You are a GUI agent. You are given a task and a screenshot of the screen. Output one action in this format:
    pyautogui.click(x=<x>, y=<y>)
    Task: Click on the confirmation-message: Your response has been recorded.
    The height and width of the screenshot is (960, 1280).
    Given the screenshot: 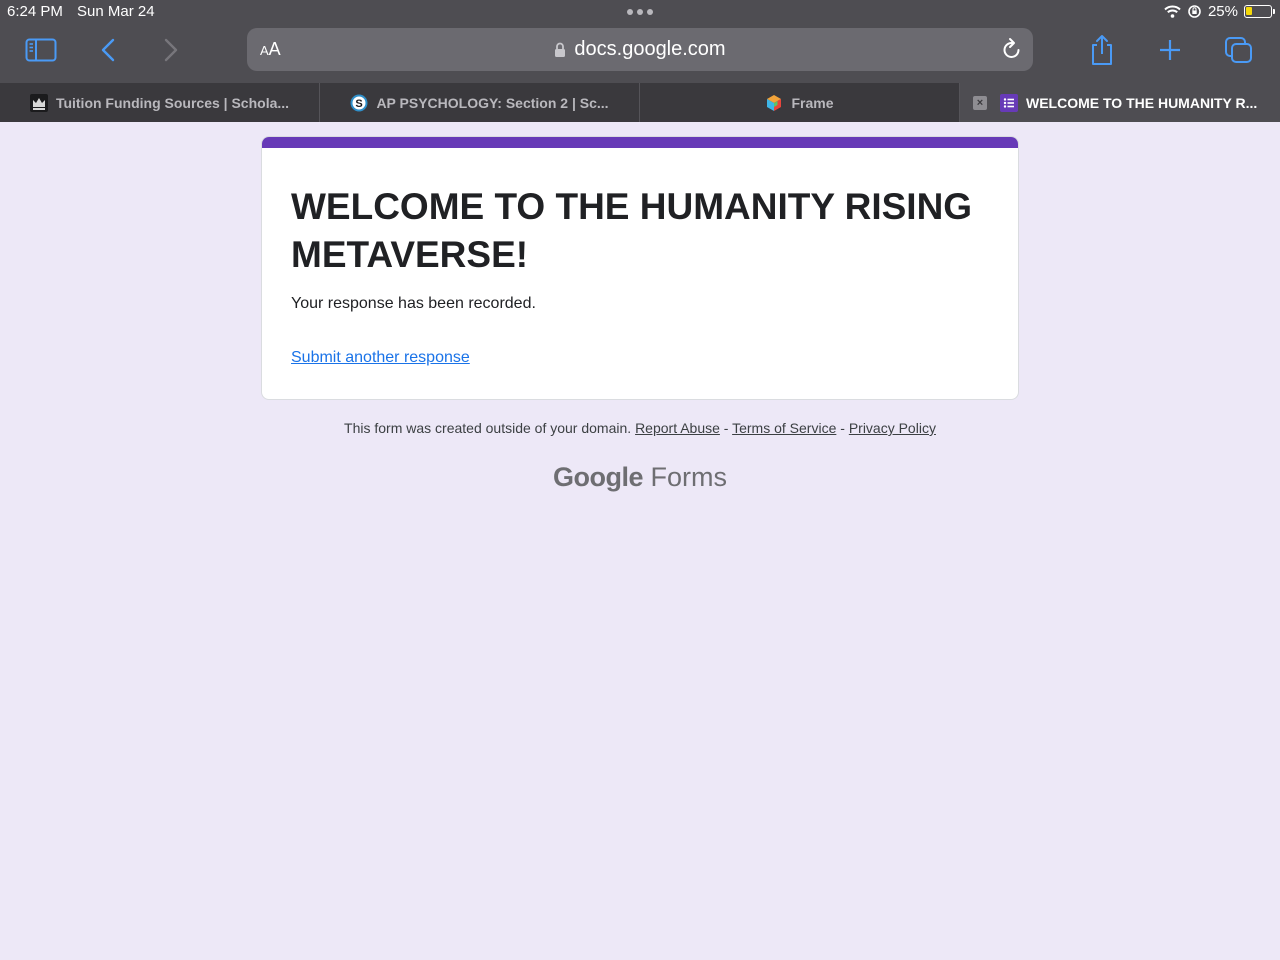 What is the action you would take?
    pyautogui.click(x=413, y=303)
    